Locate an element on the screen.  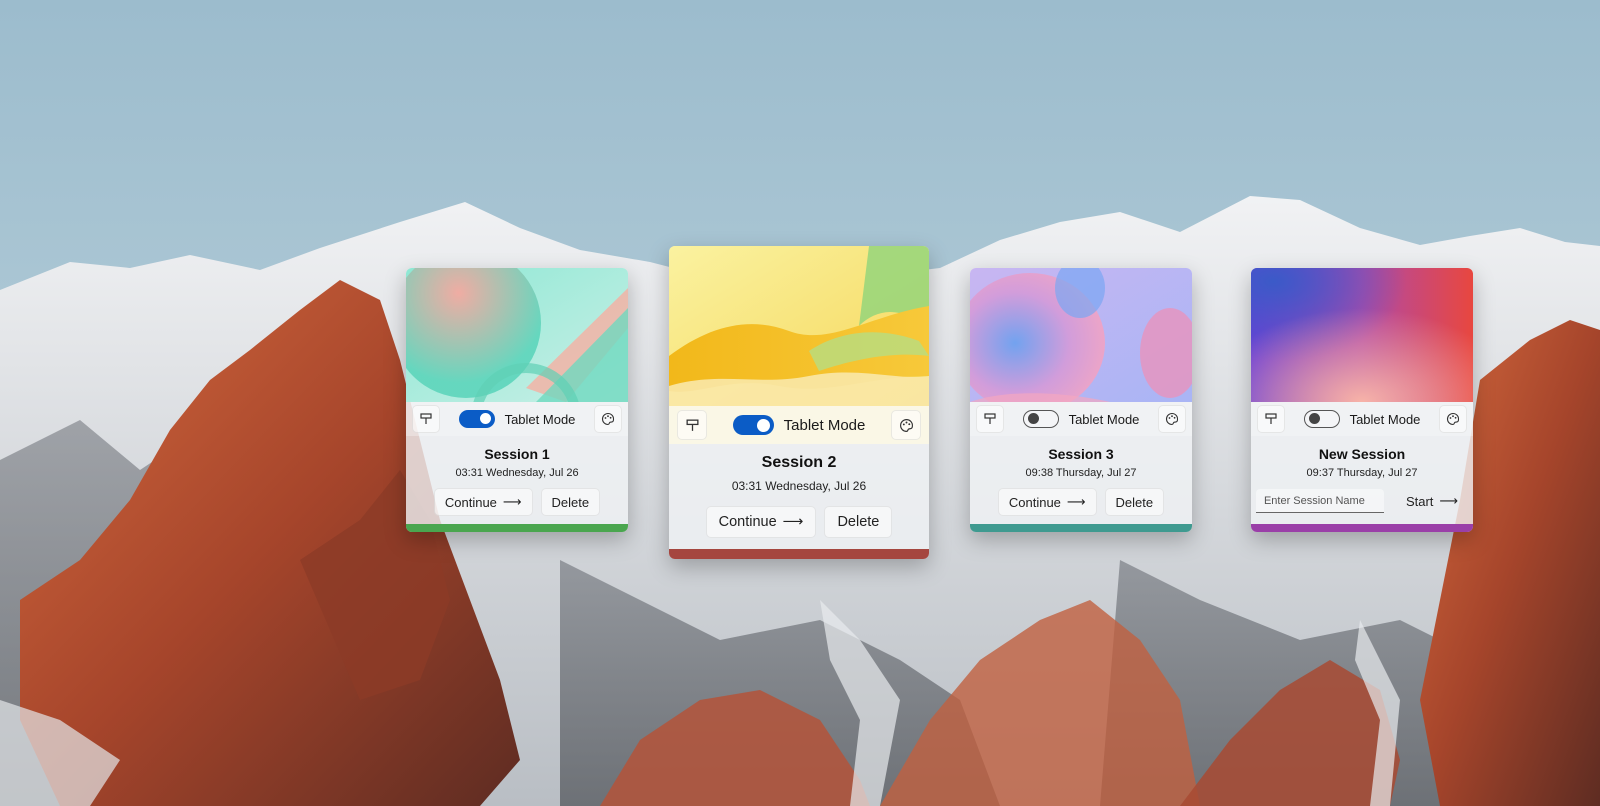
session-timestamp: 09:37 Thursday, Jul 27 is located at coordinates (1362, 473).